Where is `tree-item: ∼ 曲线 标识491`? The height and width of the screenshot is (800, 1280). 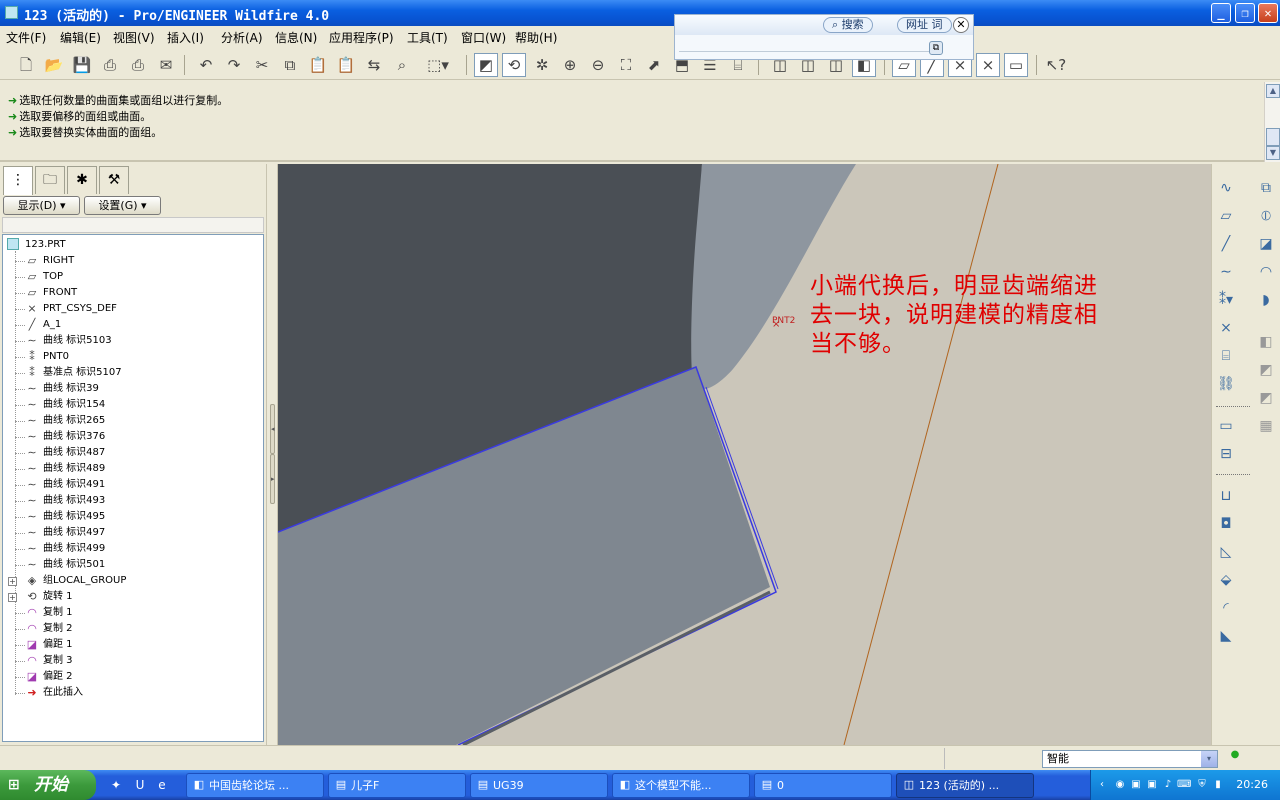 tree-item: ∼ 曲线 标识491 is located at coordinates (132, 485).